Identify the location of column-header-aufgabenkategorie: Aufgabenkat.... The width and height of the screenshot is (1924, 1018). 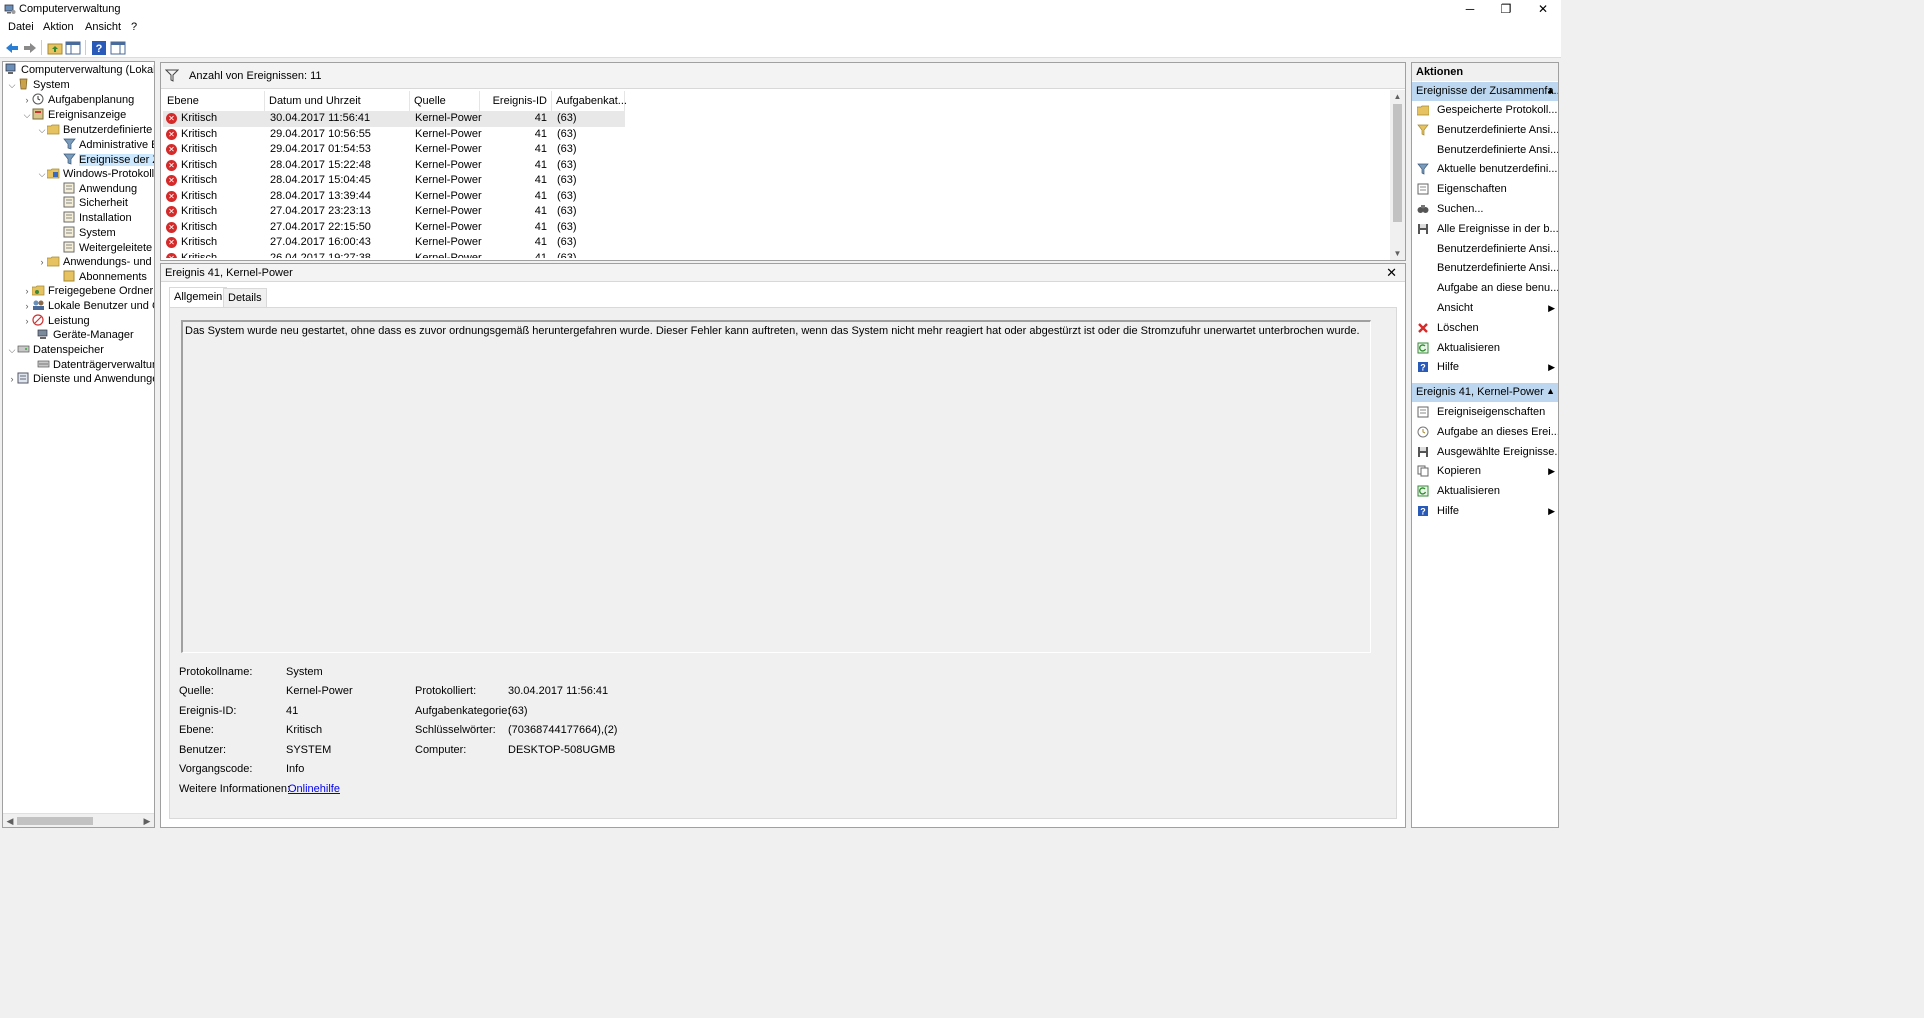
(589, 101).